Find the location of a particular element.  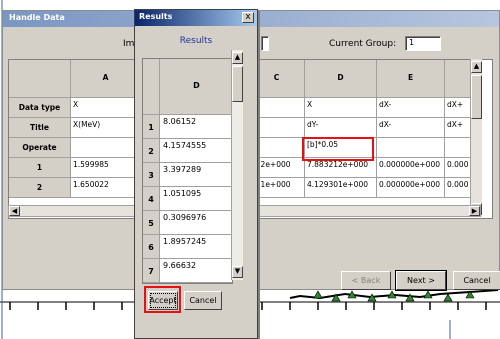

results-grid-corner is located at coordinates (151, 87).